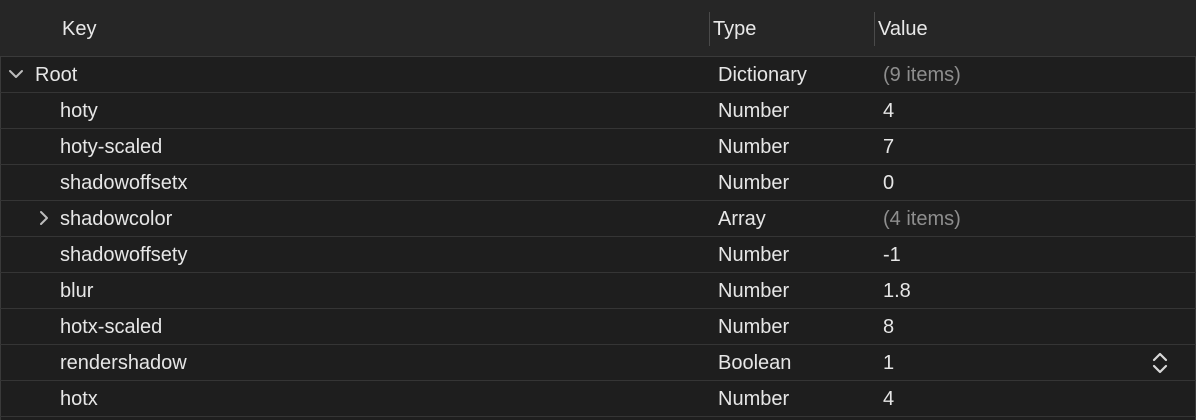 This screenshot has width=1196, height=420. What do you see at coordinates (56, 75) in the screenshot?
I see `row-key: Root` at bounding box center [56, 75].